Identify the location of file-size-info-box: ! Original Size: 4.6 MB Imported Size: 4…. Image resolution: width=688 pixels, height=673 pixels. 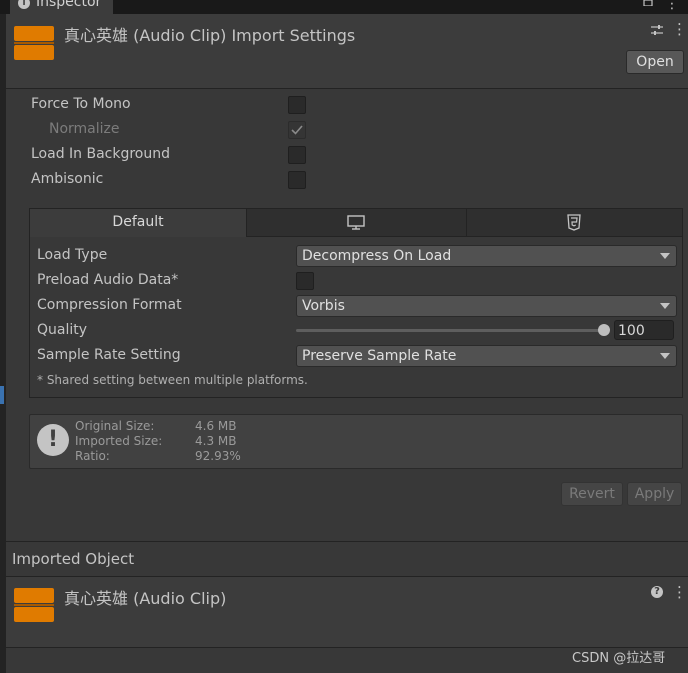
(356, 441).